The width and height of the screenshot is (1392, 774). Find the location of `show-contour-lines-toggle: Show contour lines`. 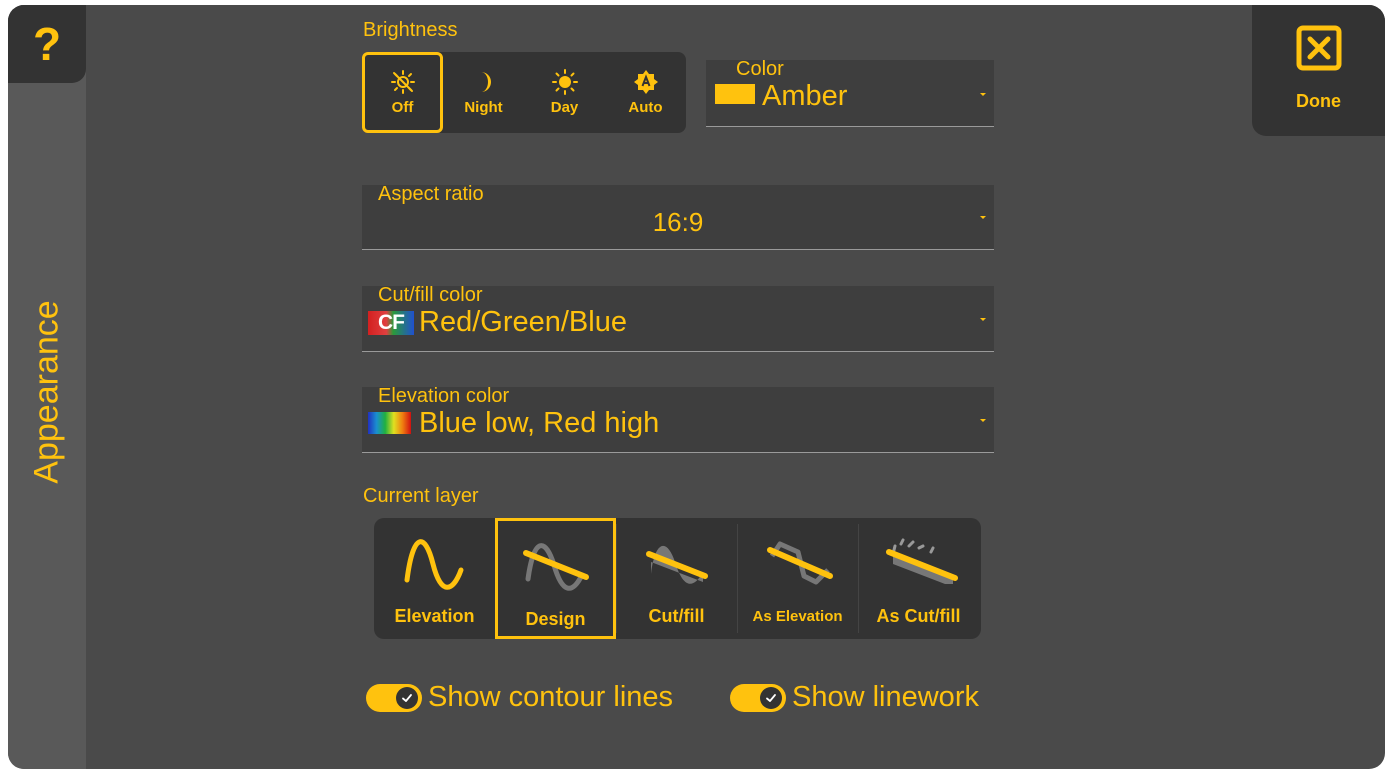

show-contour-lines-toggle: Show contour lines is located at coordinates (519, 697).